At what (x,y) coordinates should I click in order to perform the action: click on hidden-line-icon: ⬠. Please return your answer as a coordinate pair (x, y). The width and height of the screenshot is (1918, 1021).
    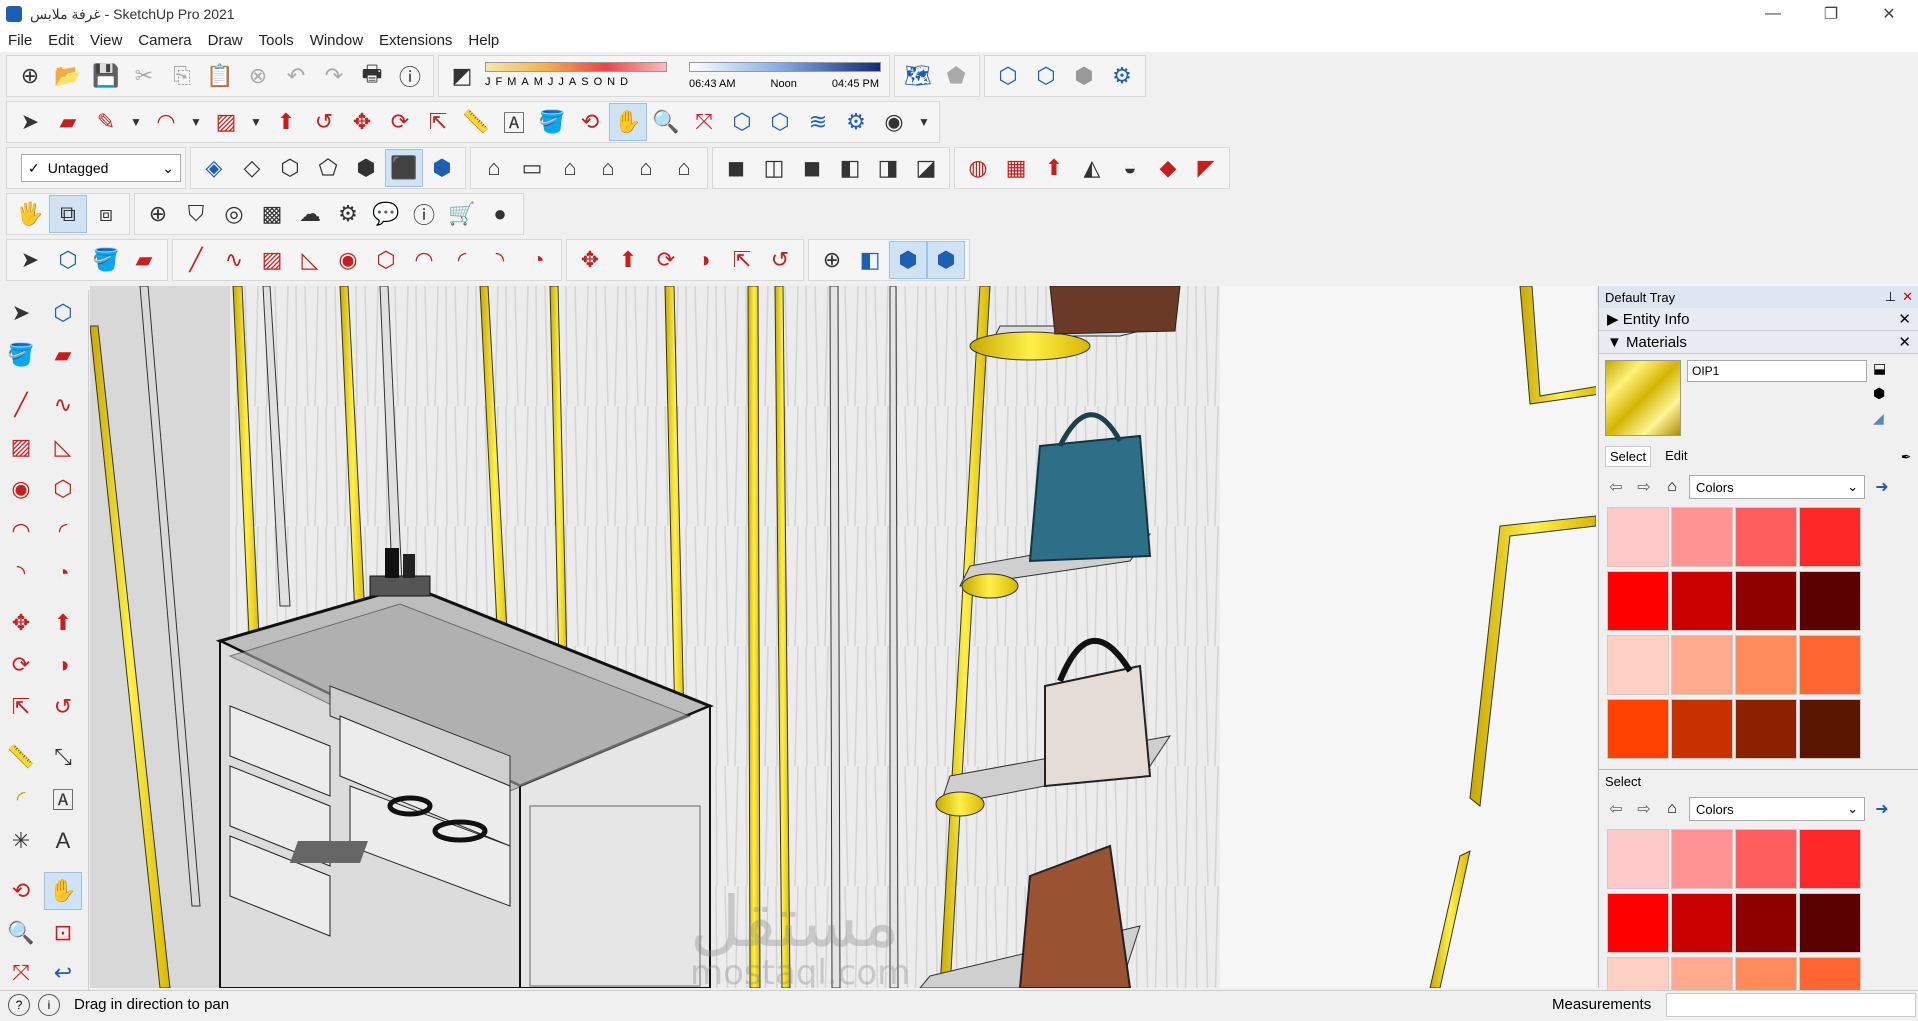
    Looking at the image, I should click on (328, 168).